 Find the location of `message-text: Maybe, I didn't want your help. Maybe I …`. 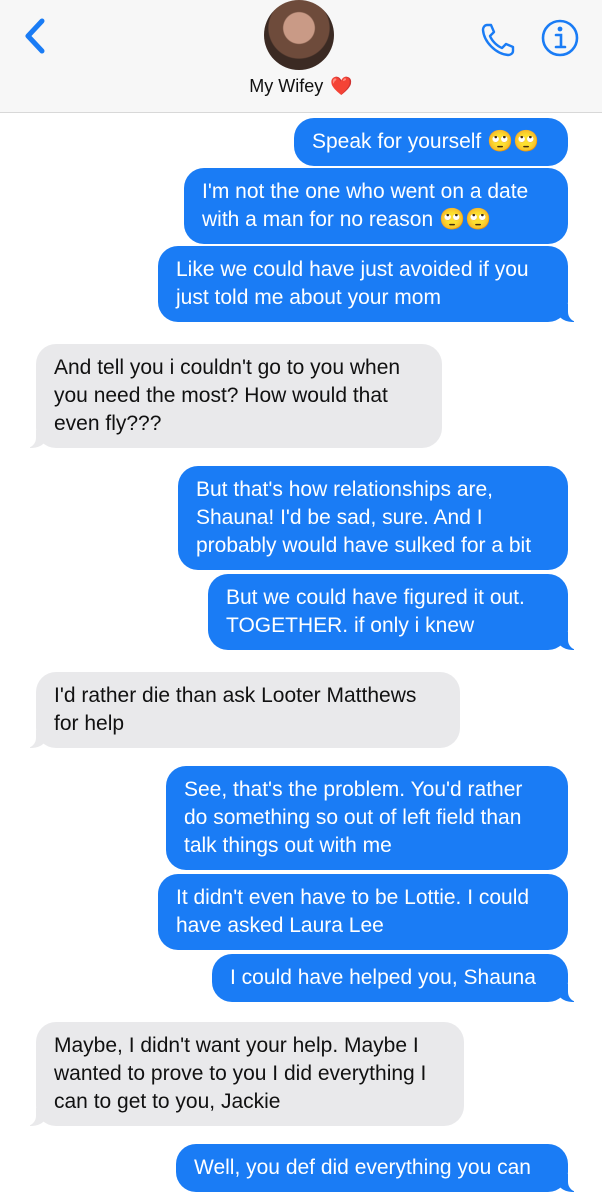

message-text: Maybe, I didn't want your help. Maybe I … is located at coordinates (240, 1073).